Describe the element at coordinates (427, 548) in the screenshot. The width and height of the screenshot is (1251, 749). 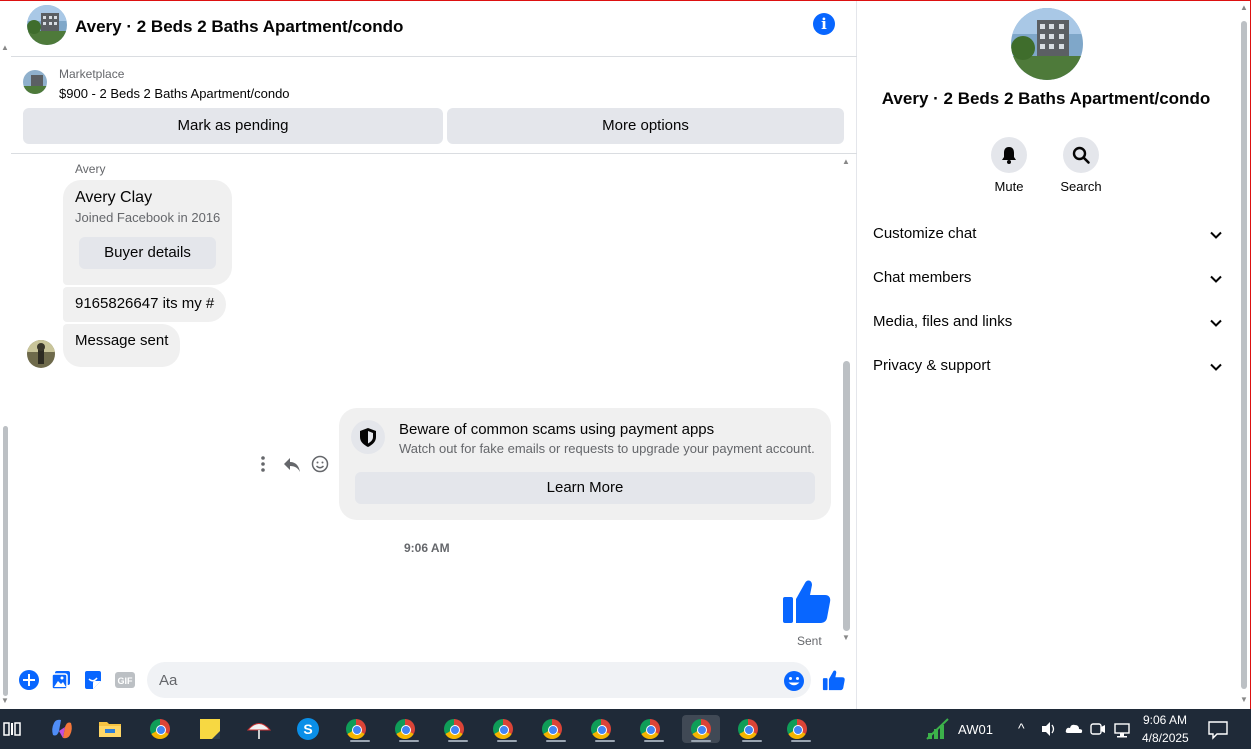
I see `message-timestamp: 9:06 AM` at that location.